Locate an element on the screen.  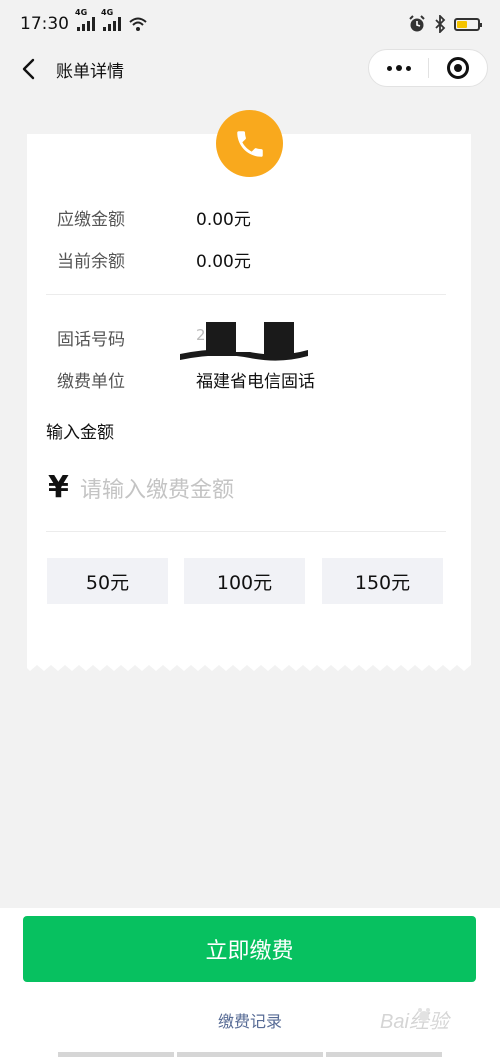
currency-symbol: ¥ is located at coordinates (58, 487).